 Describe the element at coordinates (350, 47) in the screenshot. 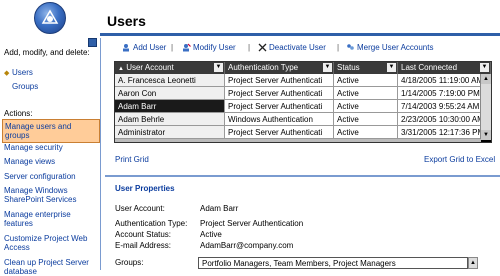

I see `merge-user-icon` at that location.